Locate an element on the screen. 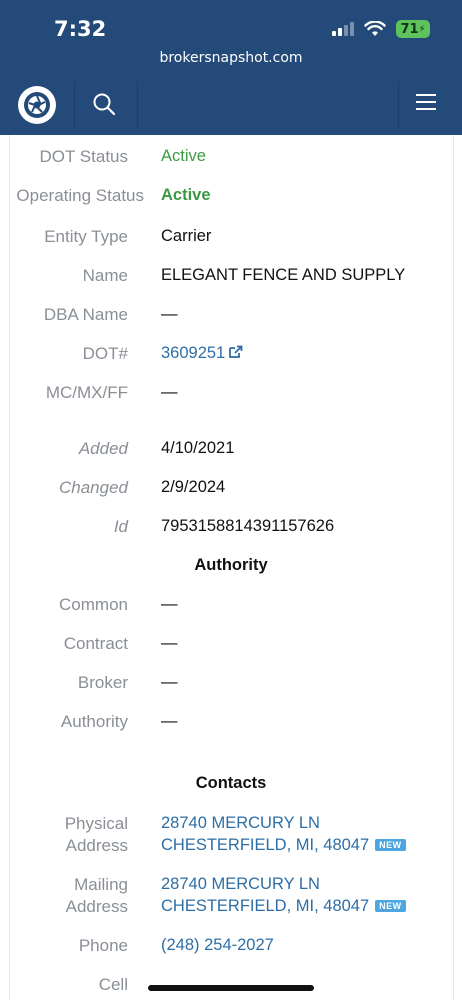 The height and width of the screenshot is (1000, 462). search-button is located at coordinates (107, 106).